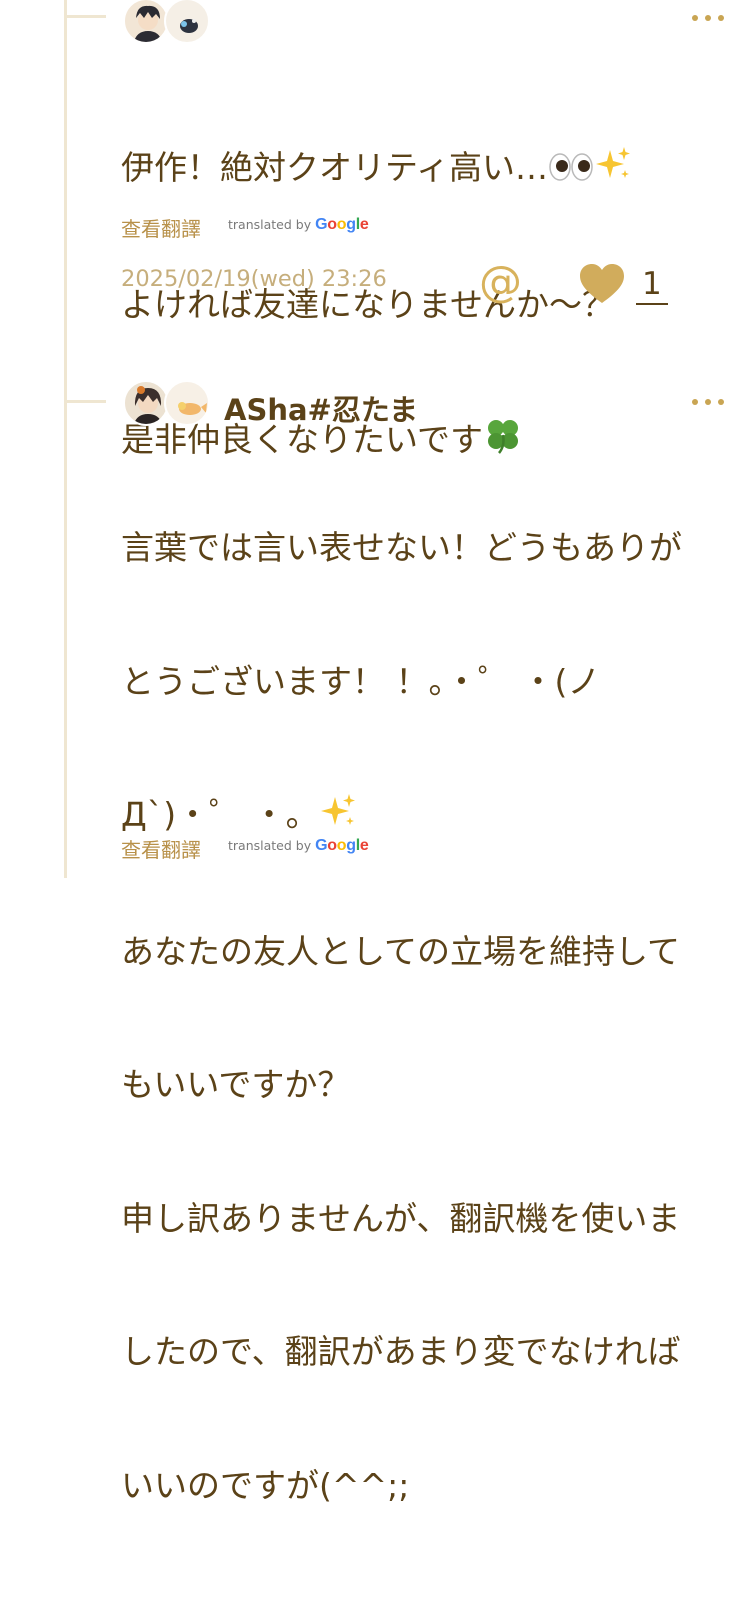  Describe the element at coordinates (254, 279) in the screenshot. I see `comment-timestamp: 2025/02/19(wed) 23:26` at that location.